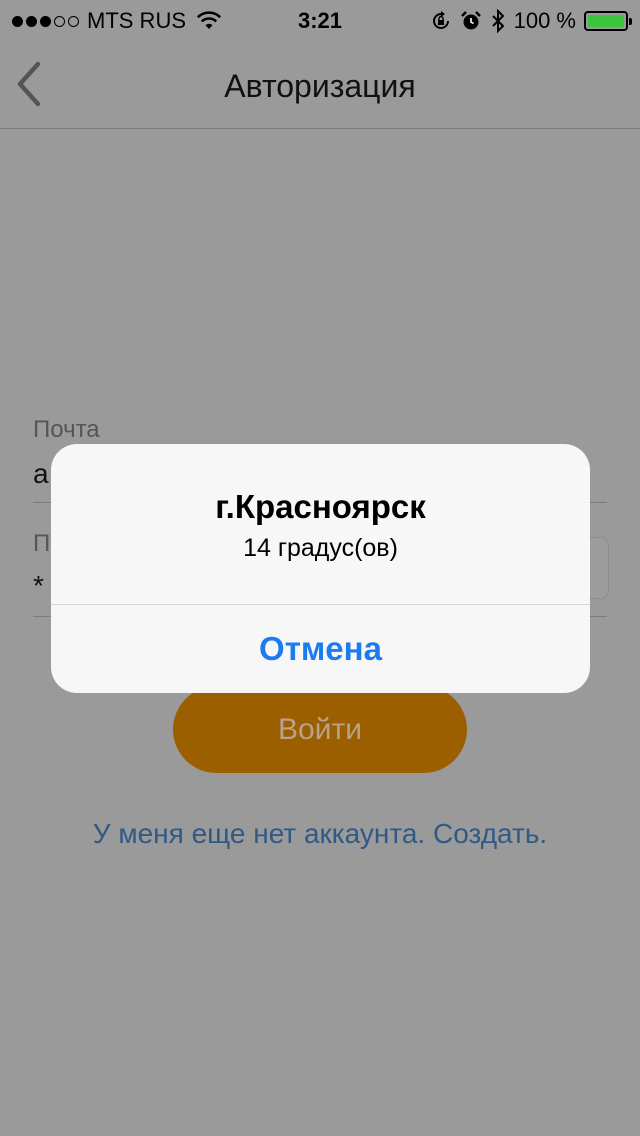 The width and height of the screenshot is (640, 1136). I want to click on email-label: Почта, so click(66, 429).